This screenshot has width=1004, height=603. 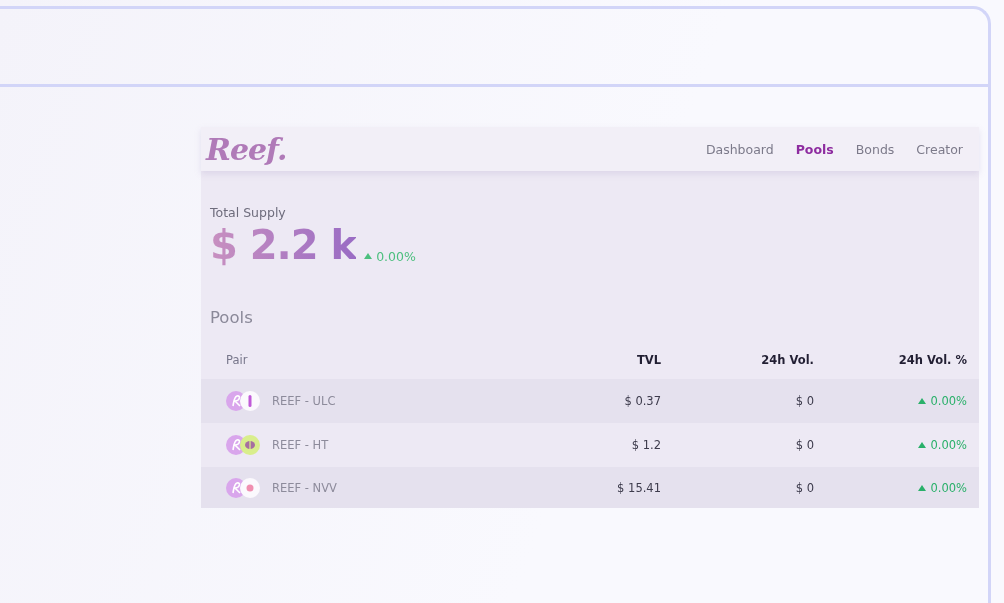 What do you see at coordinates (237, 360) in the screenshot?
I see `column-header: Pair` at bounding box center [237, 360].